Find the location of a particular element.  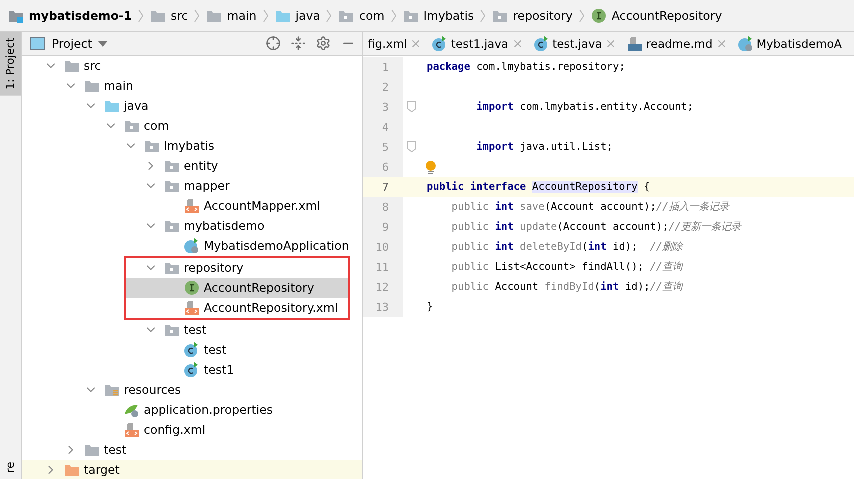

code-line: public int save(Account account);//插入一条记录 is located at coordinates (589, 207).